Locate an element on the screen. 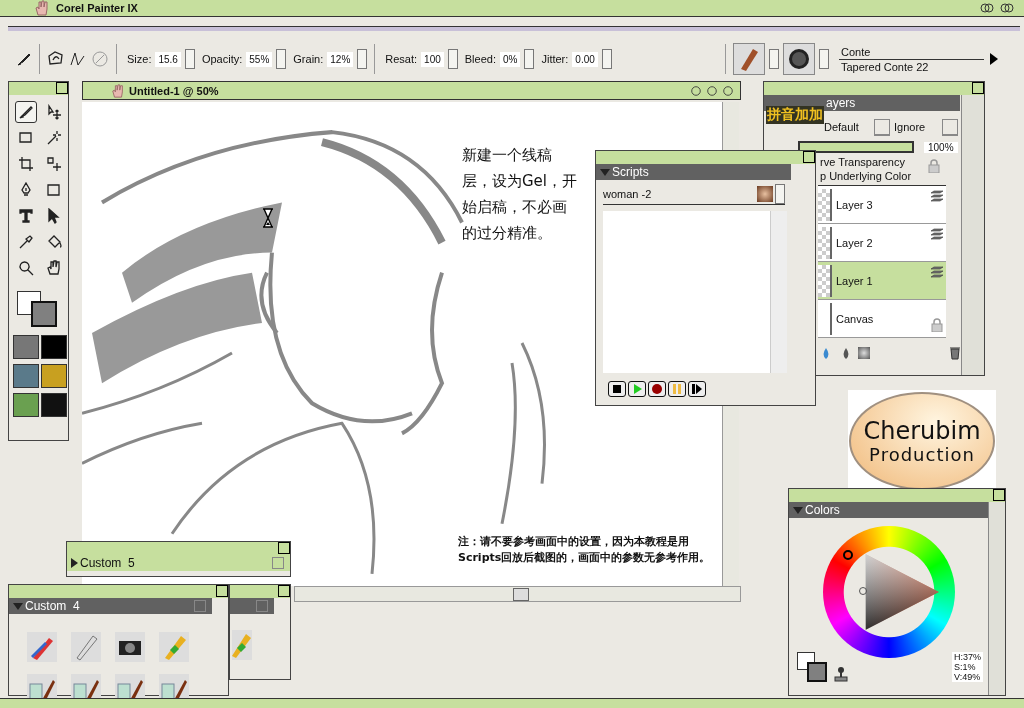 Image resolution: width=1024 pixels, height=708 pixels. number-field: 0.00 is located at coordinates (585, 59).